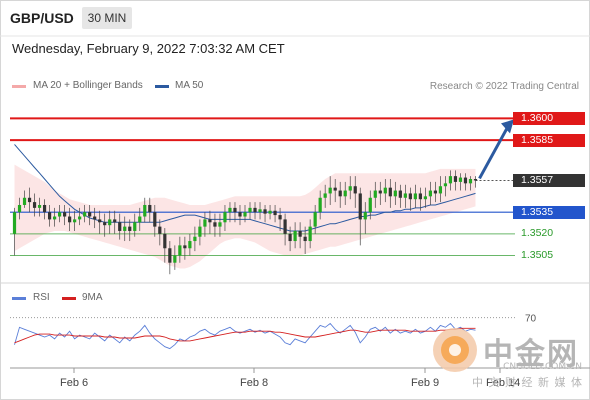 Image resolution: width=590 pixels, height=400 pixels. I want to click on rsi-legend-swatch, so click(19, 298).